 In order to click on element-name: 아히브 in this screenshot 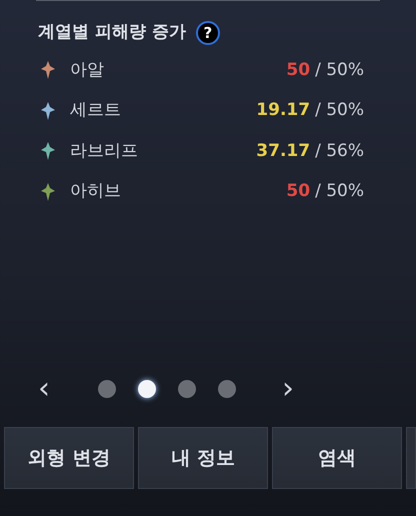, I will do `click(95, 191)`.